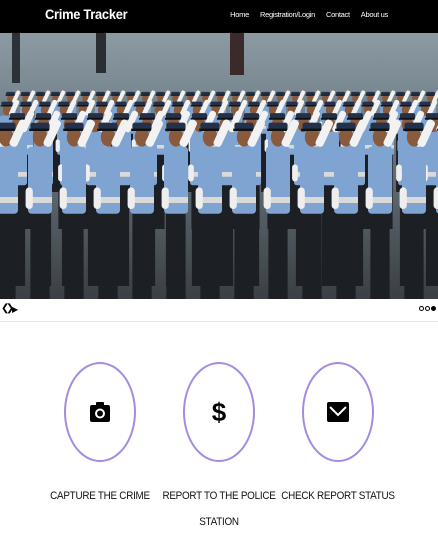 This screenshot has width=438, height=548. I want to click on carousel-play-icon: ▶, so click(15, 310).